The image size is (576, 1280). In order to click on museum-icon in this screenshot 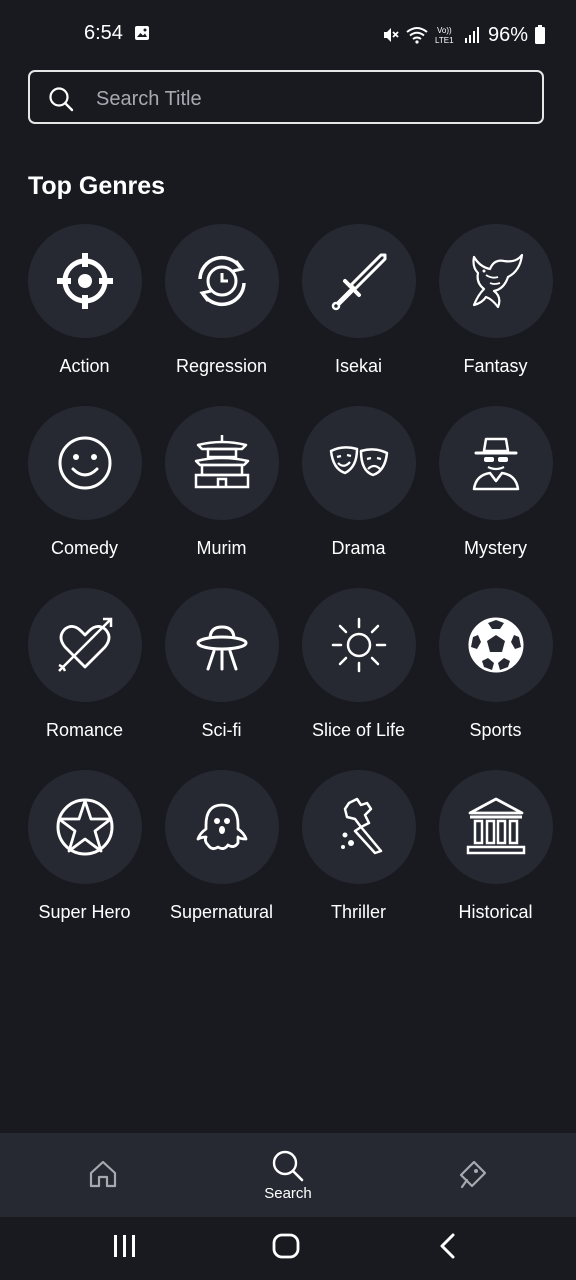, I will do `click(495, 826)`.